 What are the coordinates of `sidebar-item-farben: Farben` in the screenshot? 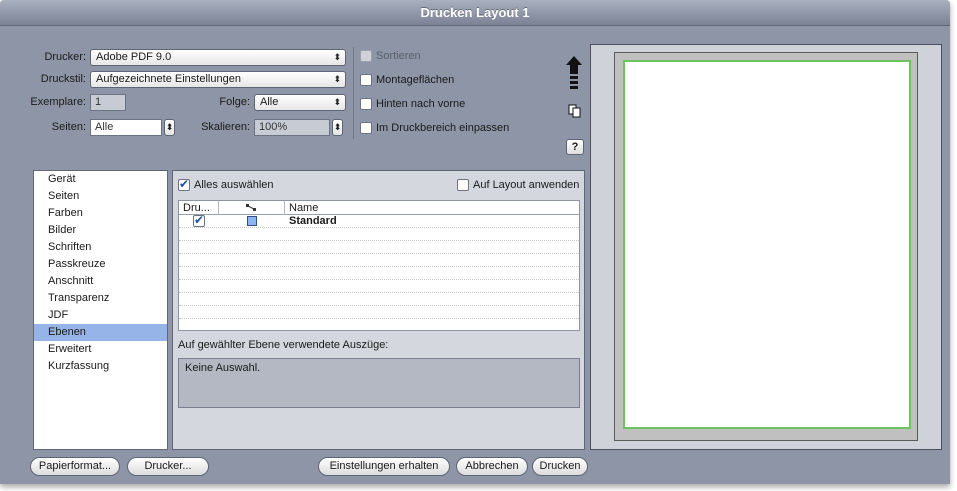 It's located at (100, 213).